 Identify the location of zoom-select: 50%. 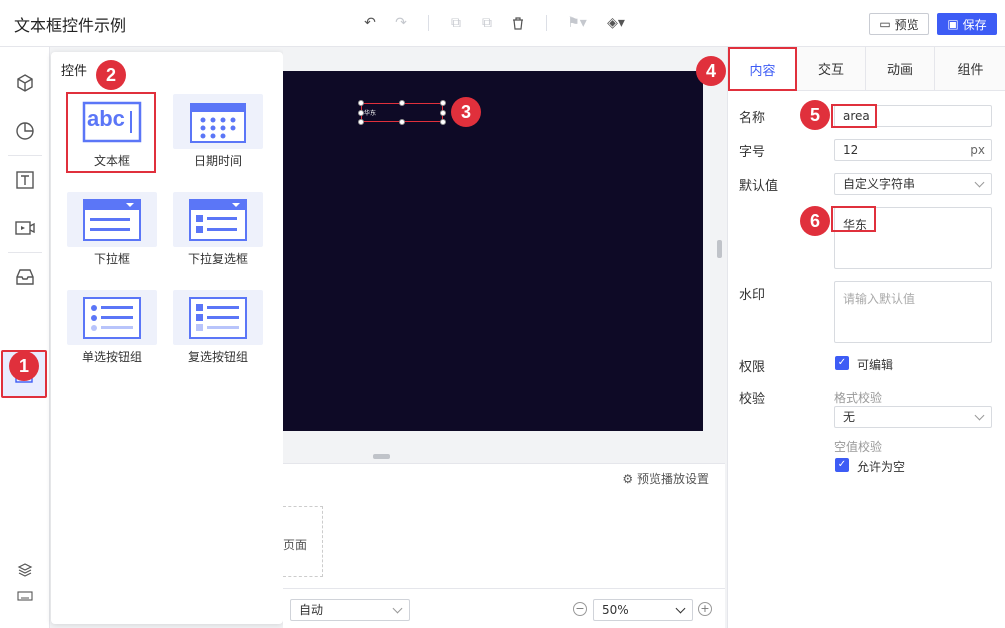
(643, 610).